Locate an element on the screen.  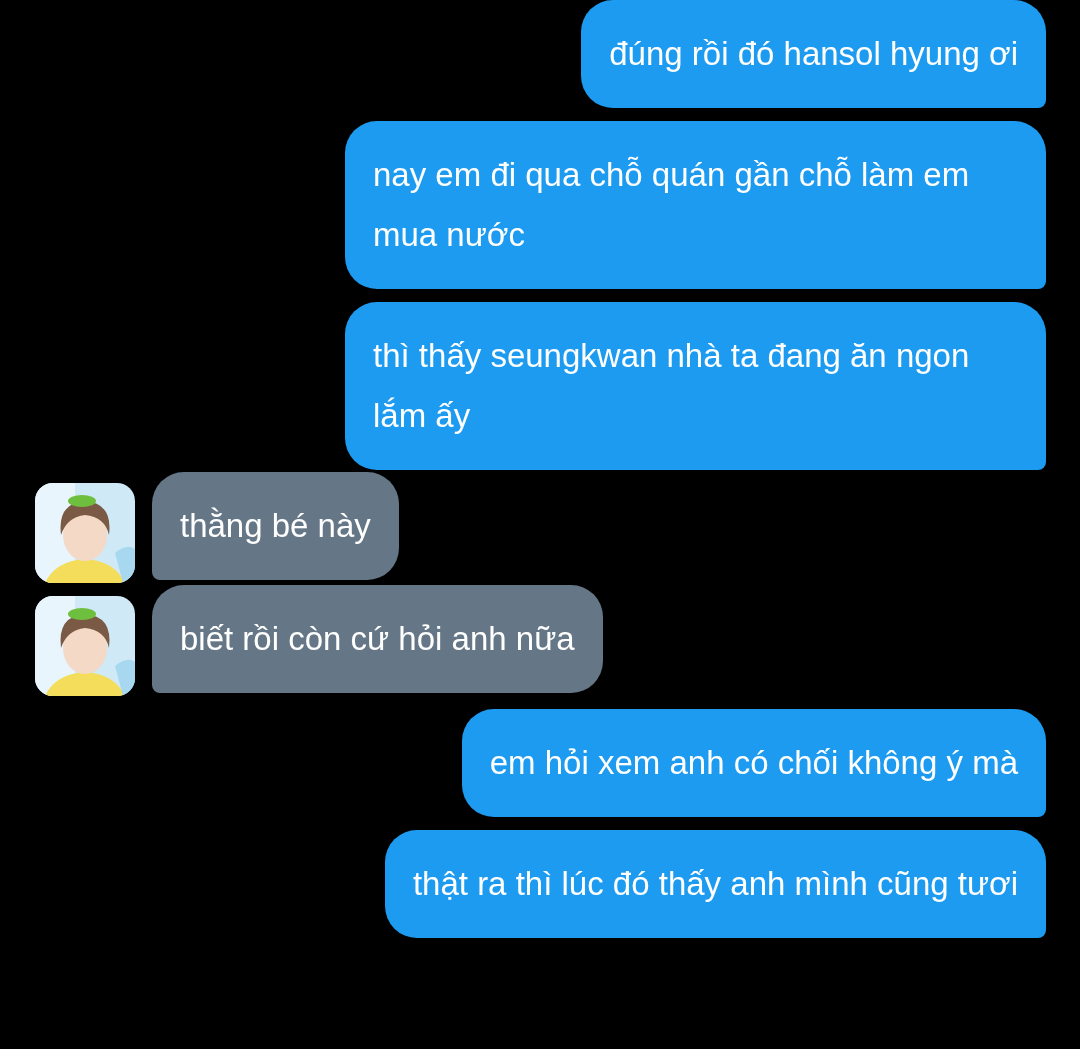
message-bubble: em hỏi xem anh có chối không ý mà is located at coordinates (753, 763).